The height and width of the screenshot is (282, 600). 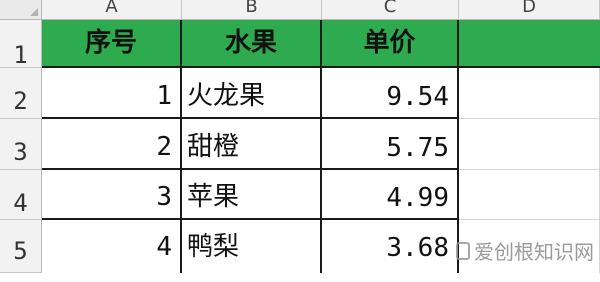 I want to click on cell-a2: 1, so click(x=112, y=93).